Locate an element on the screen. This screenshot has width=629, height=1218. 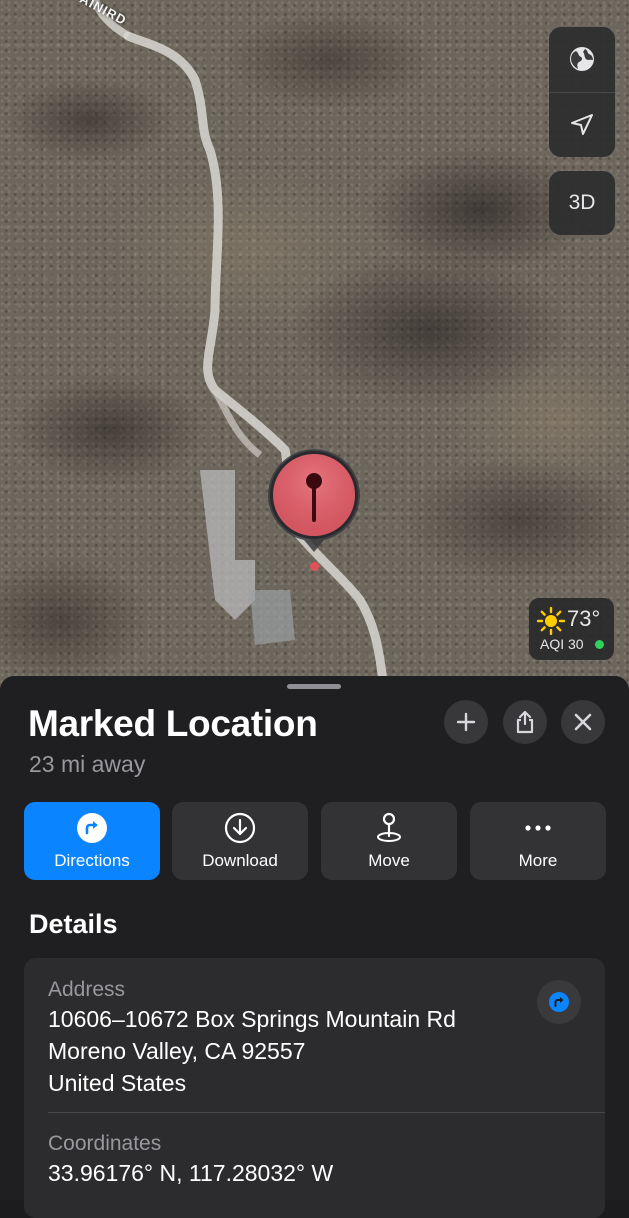
weather-temperature: 73° is located at coordinates (584, 618).